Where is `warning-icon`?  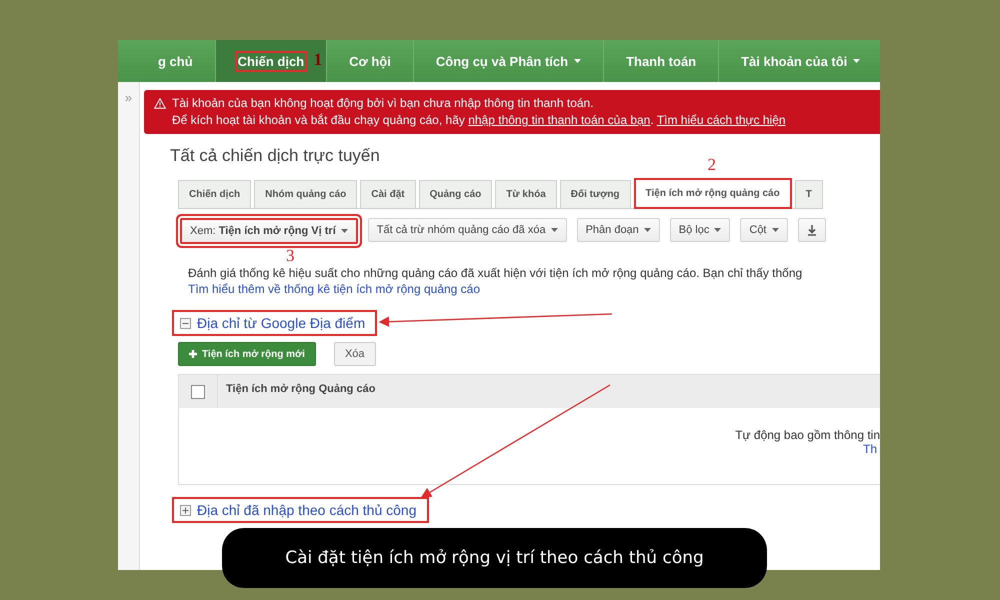
warning-icon is located at coordinates (160, 103).